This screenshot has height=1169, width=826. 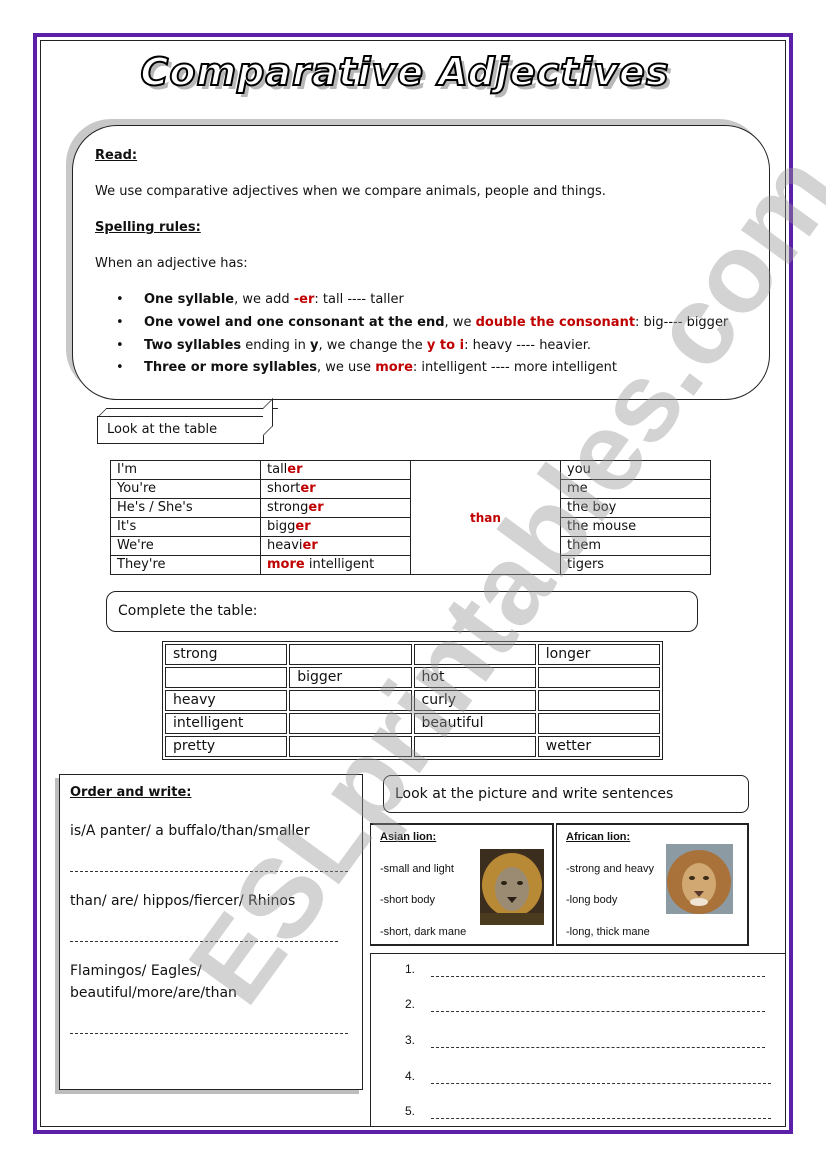 I want to click on given-word-cell: curly, so click(x=474, y=700).